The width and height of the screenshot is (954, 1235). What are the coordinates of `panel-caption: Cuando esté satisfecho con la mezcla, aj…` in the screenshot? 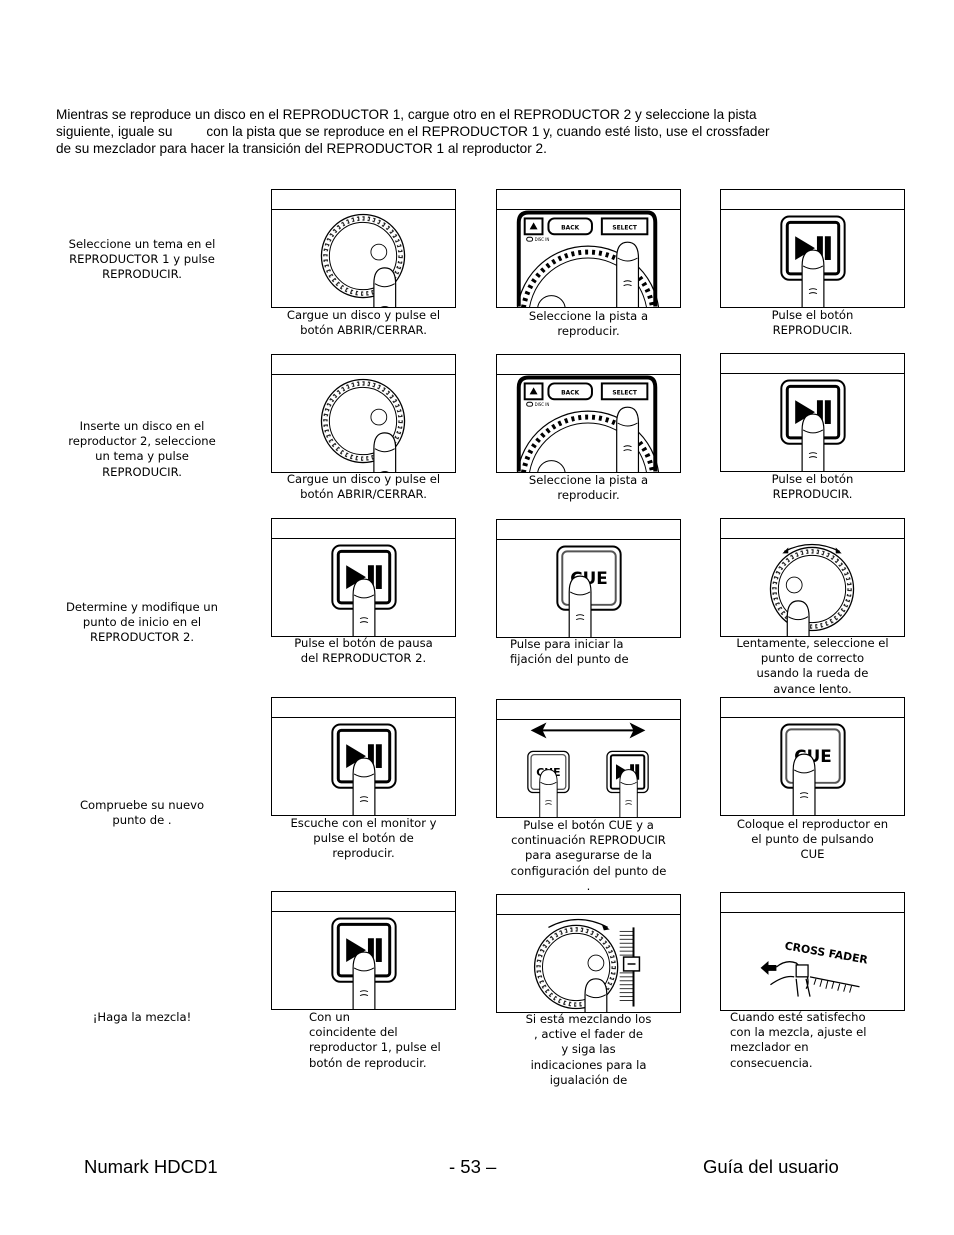 It's located at (798, 1040).